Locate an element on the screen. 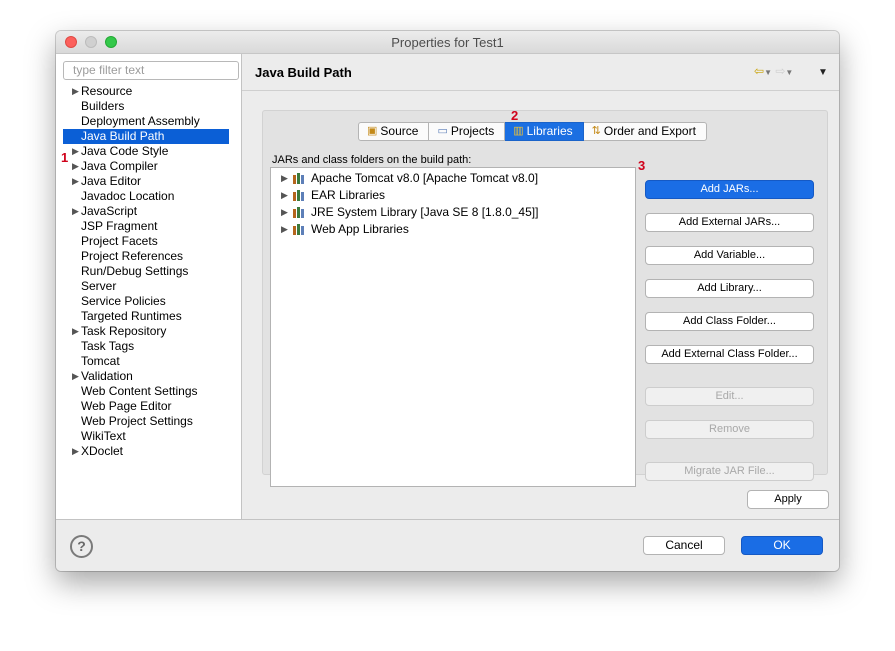  sidebar-item: Service Policies is located at coordinates (148, 301).